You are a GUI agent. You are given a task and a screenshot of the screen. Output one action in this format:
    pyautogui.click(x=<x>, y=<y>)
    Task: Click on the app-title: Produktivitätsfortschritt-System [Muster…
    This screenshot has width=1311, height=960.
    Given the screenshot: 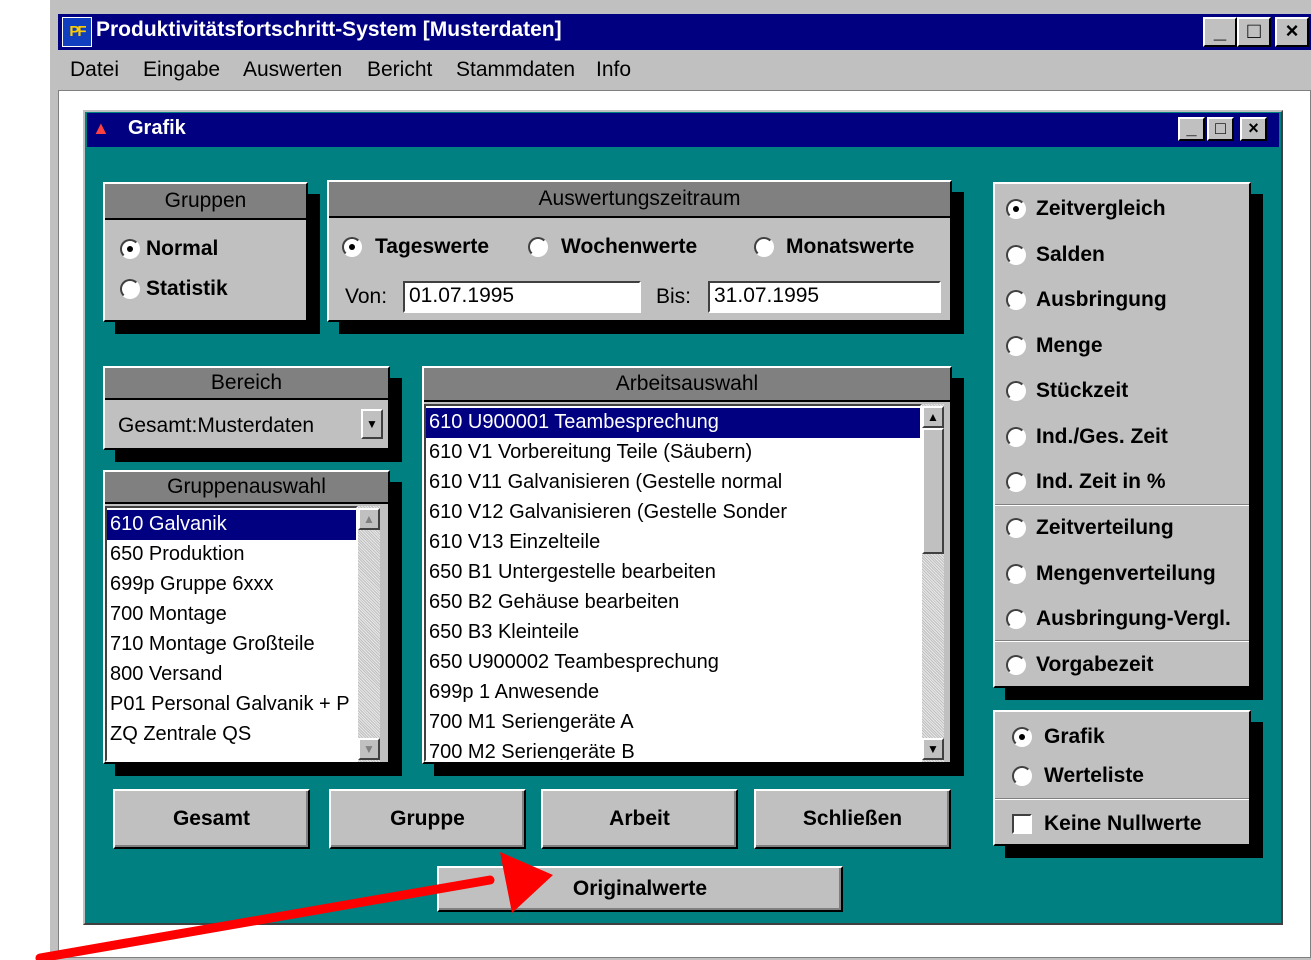 What is the action you would take?
    pyautogui.click(x=329, y=29)
    